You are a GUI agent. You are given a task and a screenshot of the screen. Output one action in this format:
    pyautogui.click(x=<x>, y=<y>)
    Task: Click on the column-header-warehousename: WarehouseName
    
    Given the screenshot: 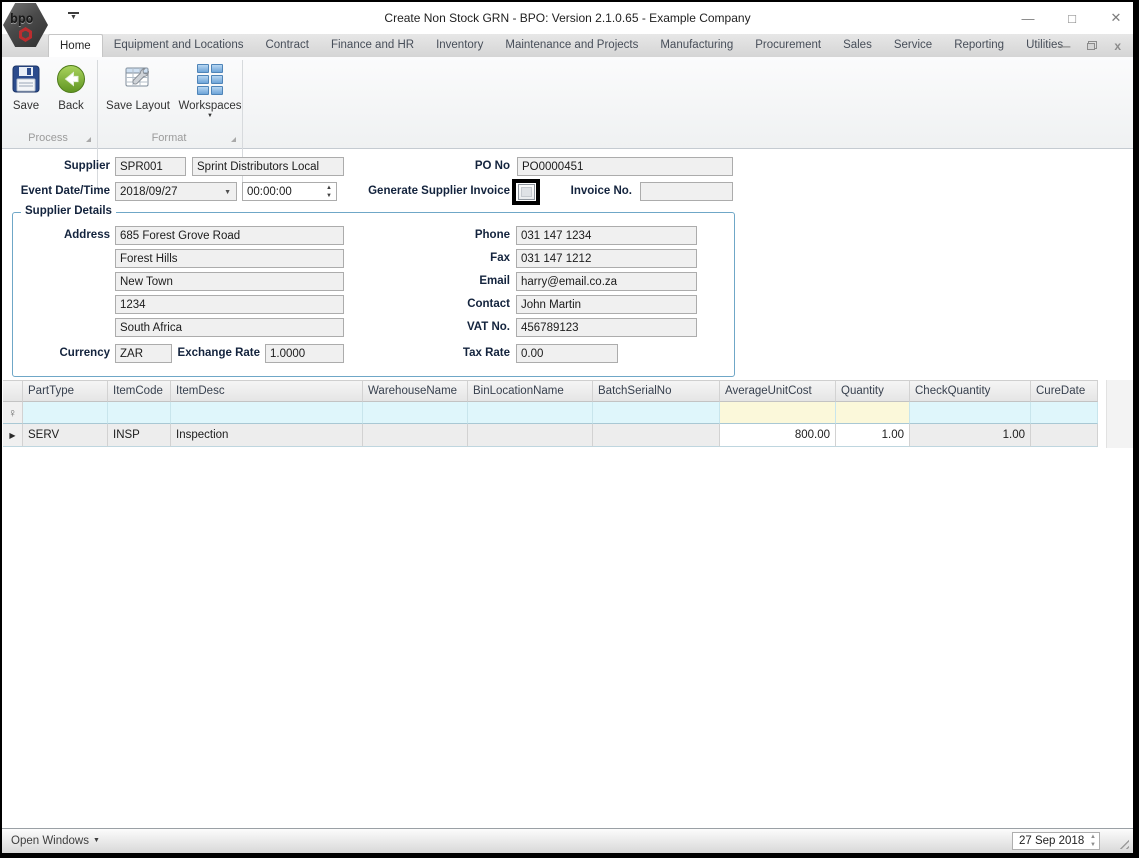 What is the action you would take?
    pyautogui.click(x=415, y=391)
    